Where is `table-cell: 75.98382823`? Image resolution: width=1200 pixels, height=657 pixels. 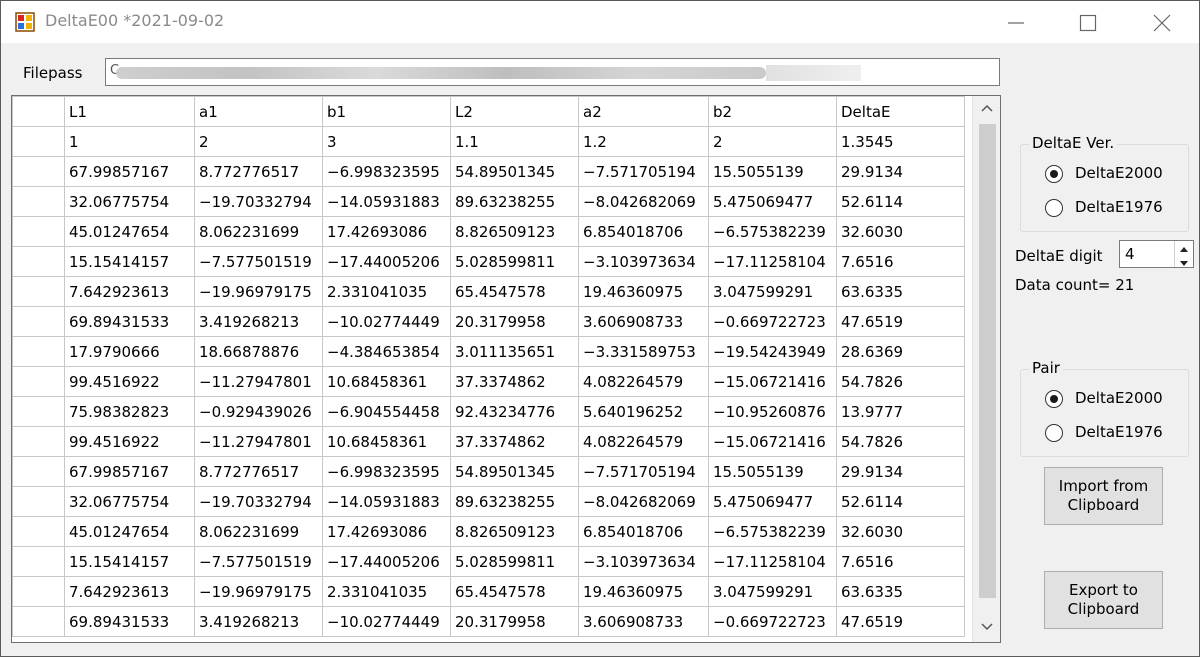
table-cell: 75.98382823 is located at coordinates (129, 411).